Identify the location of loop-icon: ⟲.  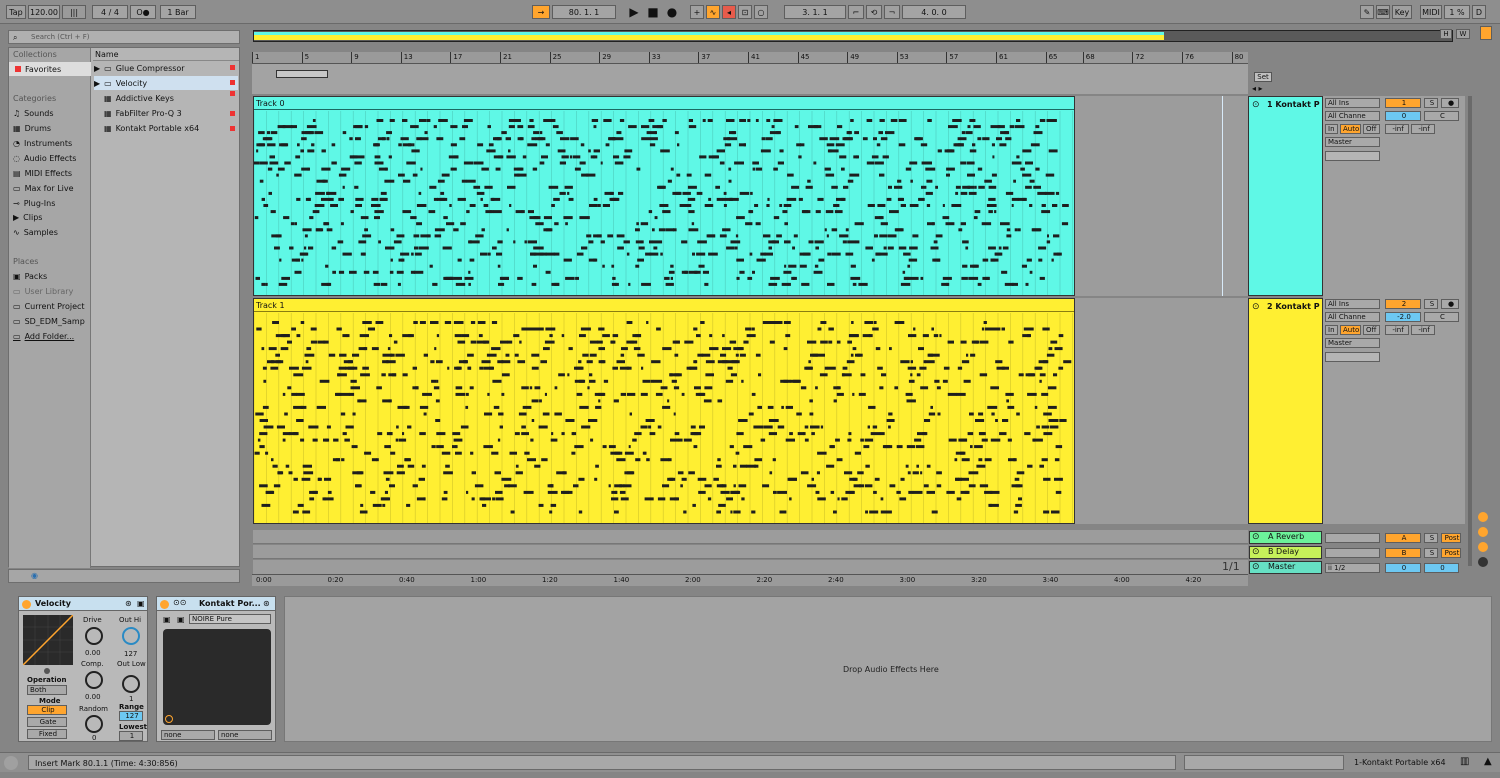
(874, 12).